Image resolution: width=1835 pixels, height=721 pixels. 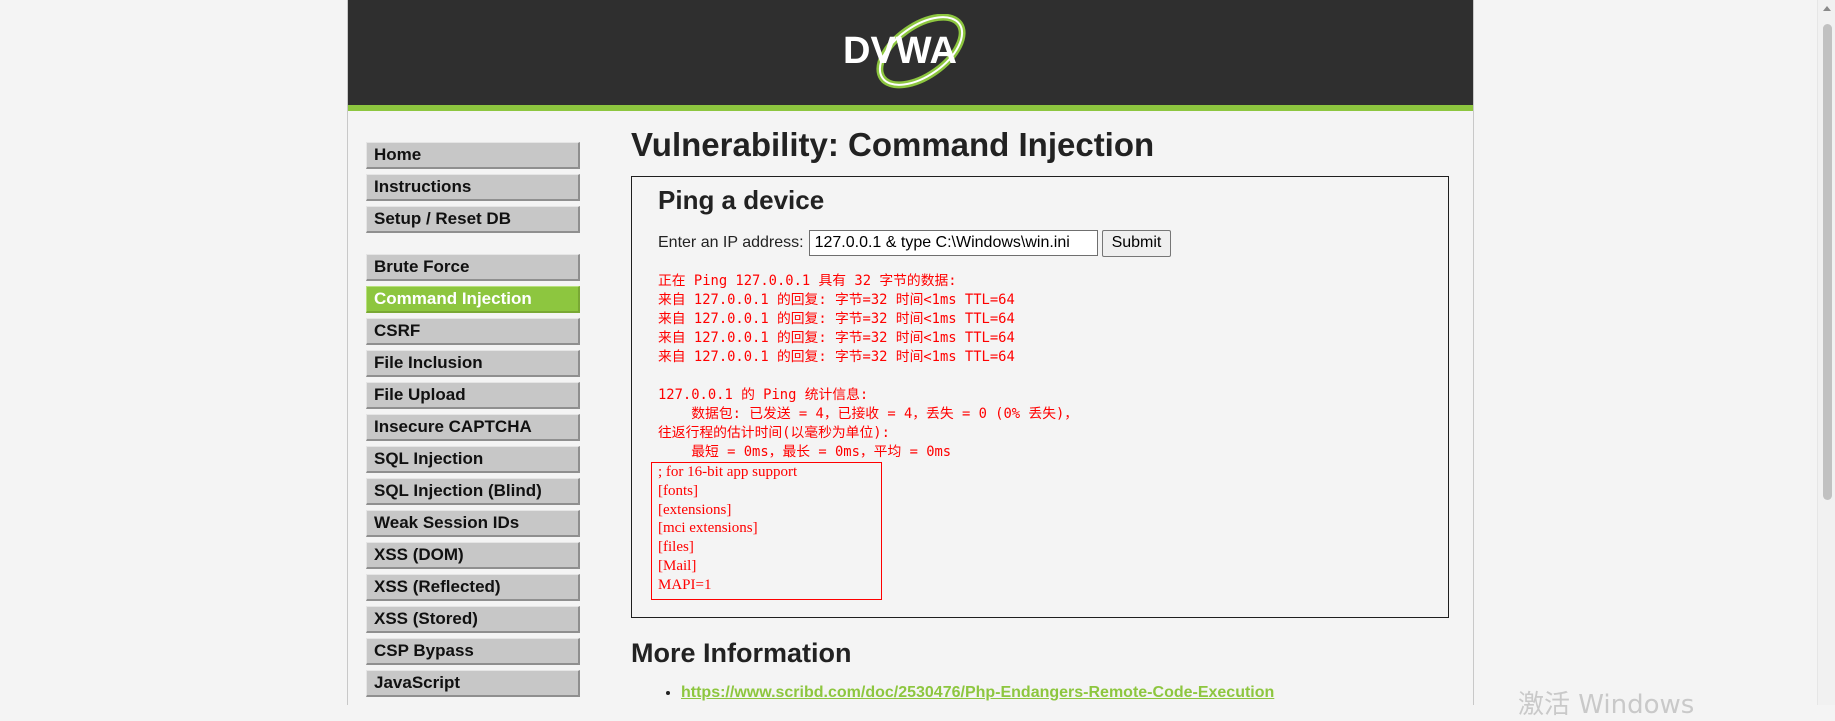 I want to click on menu-item-xss-dom: XSS (DOM), so click(x=473, y=555).